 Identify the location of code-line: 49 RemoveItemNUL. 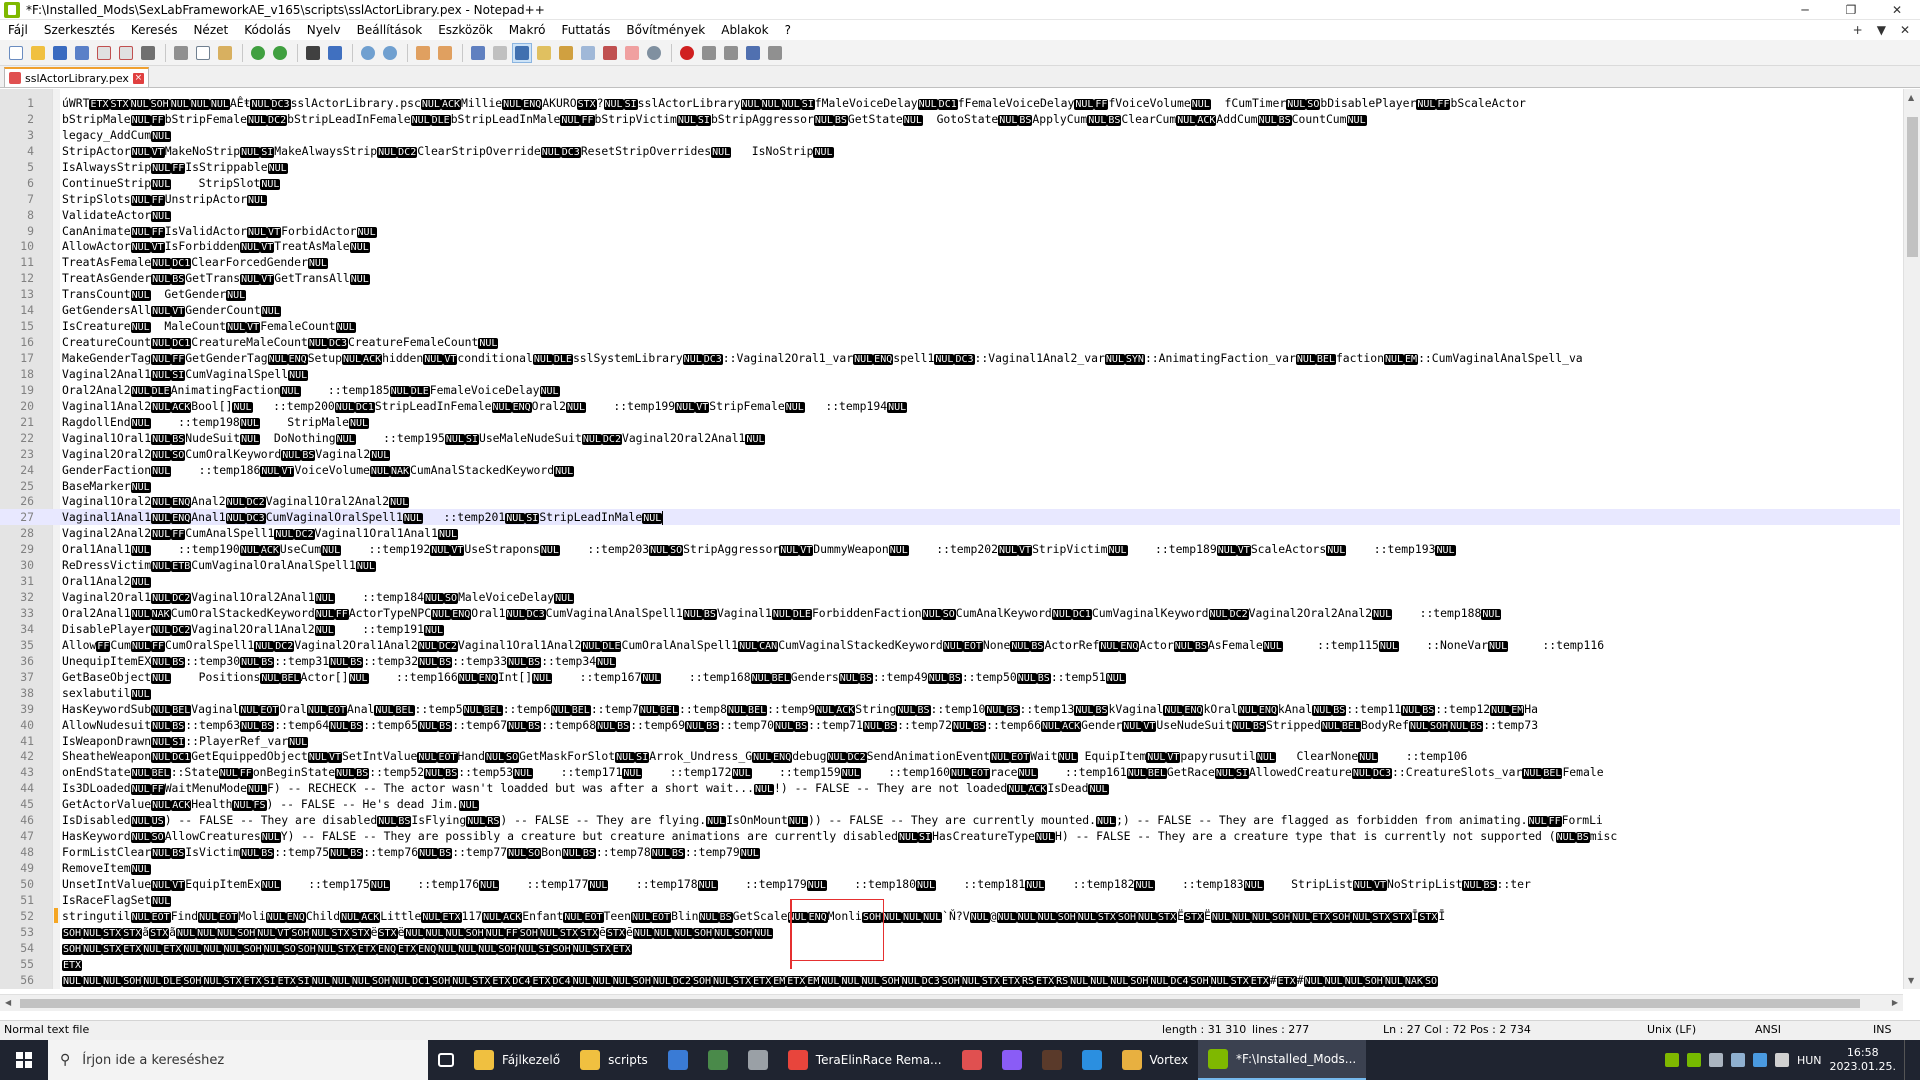
(950, 868).